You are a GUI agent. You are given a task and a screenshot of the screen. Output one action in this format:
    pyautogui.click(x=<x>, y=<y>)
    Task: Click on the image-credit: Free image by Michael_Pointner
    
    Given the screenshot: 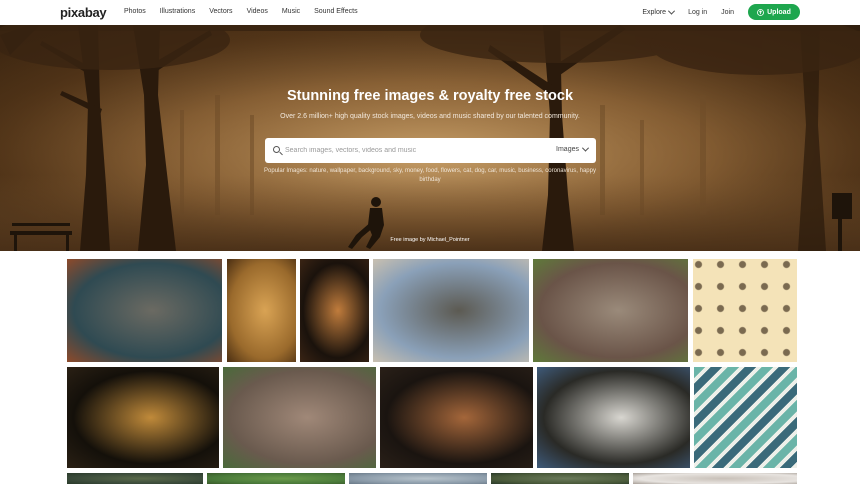 What is the action you would take?
    pyautogui.click(x=430, y=240)
    